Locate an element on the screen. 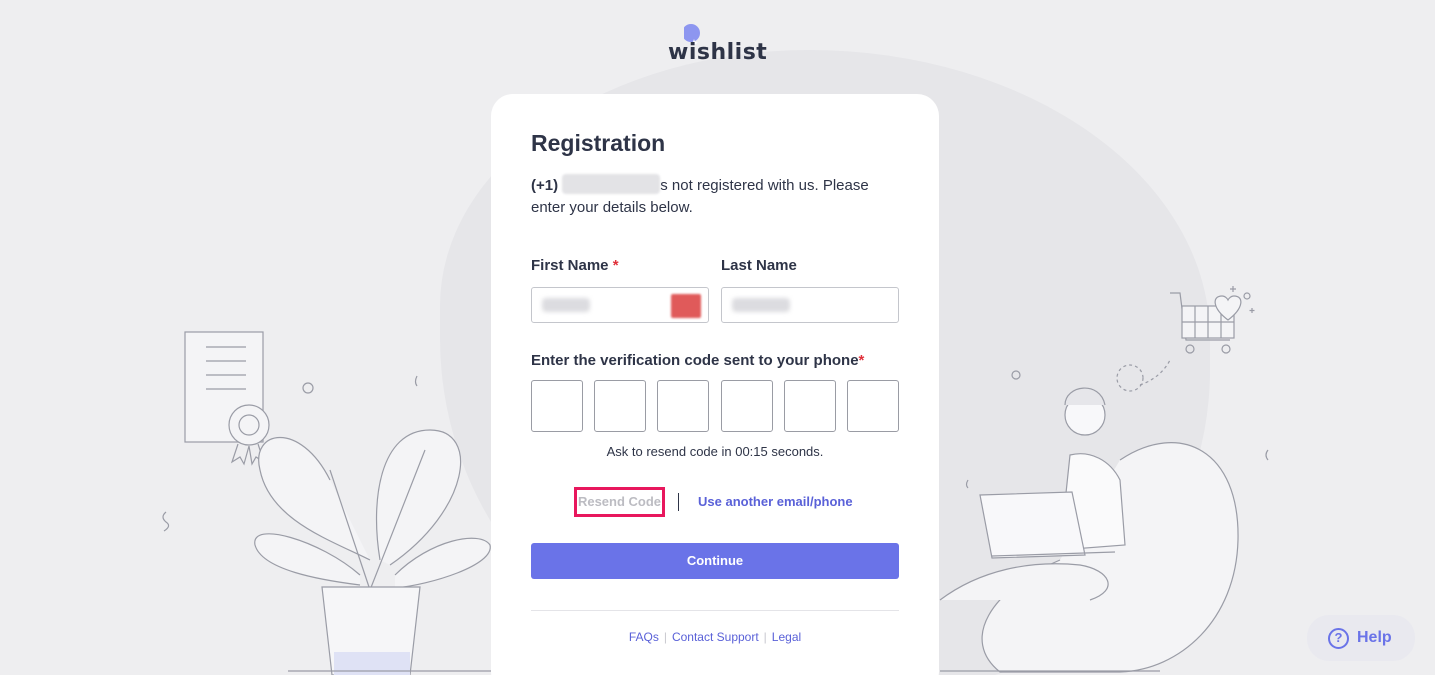  first-name-field is located at coordinates (620, 305).